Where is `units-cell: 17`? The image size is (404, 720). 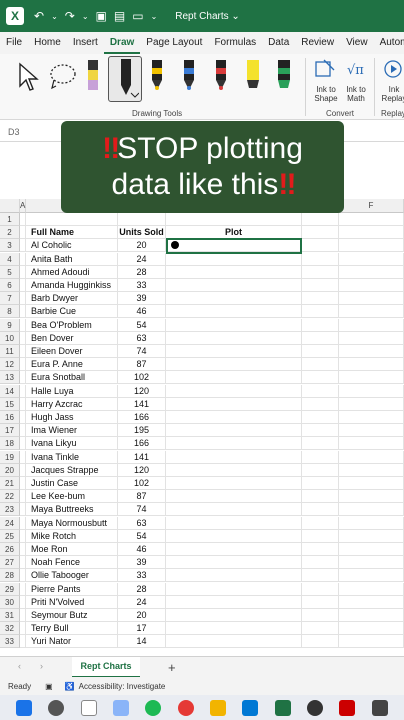
units-cell: 17 is located at coordinates (142, 629).